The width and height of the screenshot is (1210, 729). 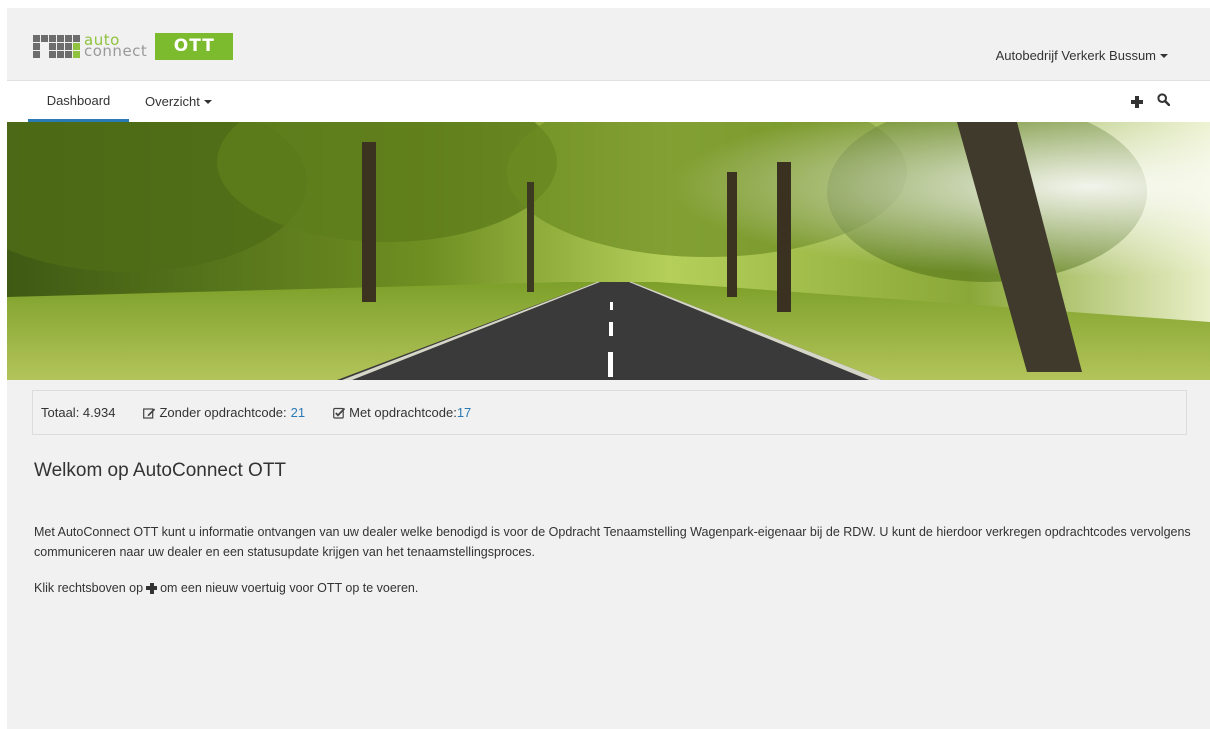 I want to click on check-square-icon, so click(x=339, y=413).